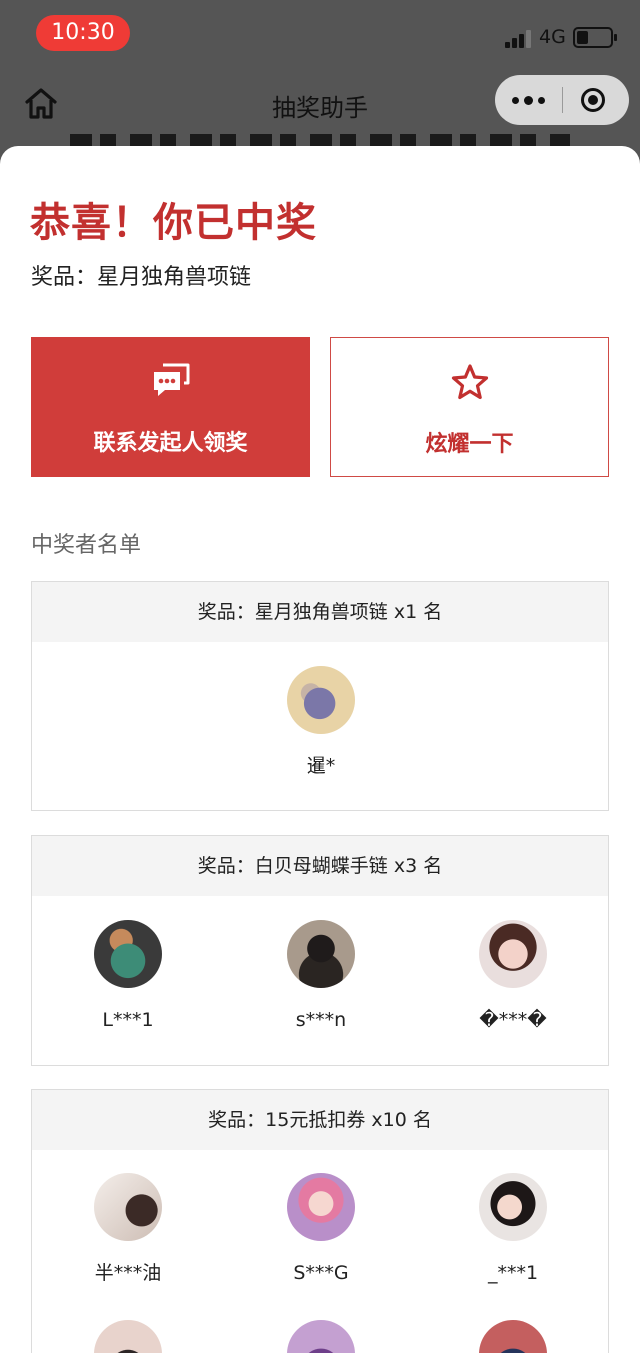  Describe the element at coordinates (170, 443) in the screenshot. I see `contact-organizer-label: 联系发起人领奖` at that location.